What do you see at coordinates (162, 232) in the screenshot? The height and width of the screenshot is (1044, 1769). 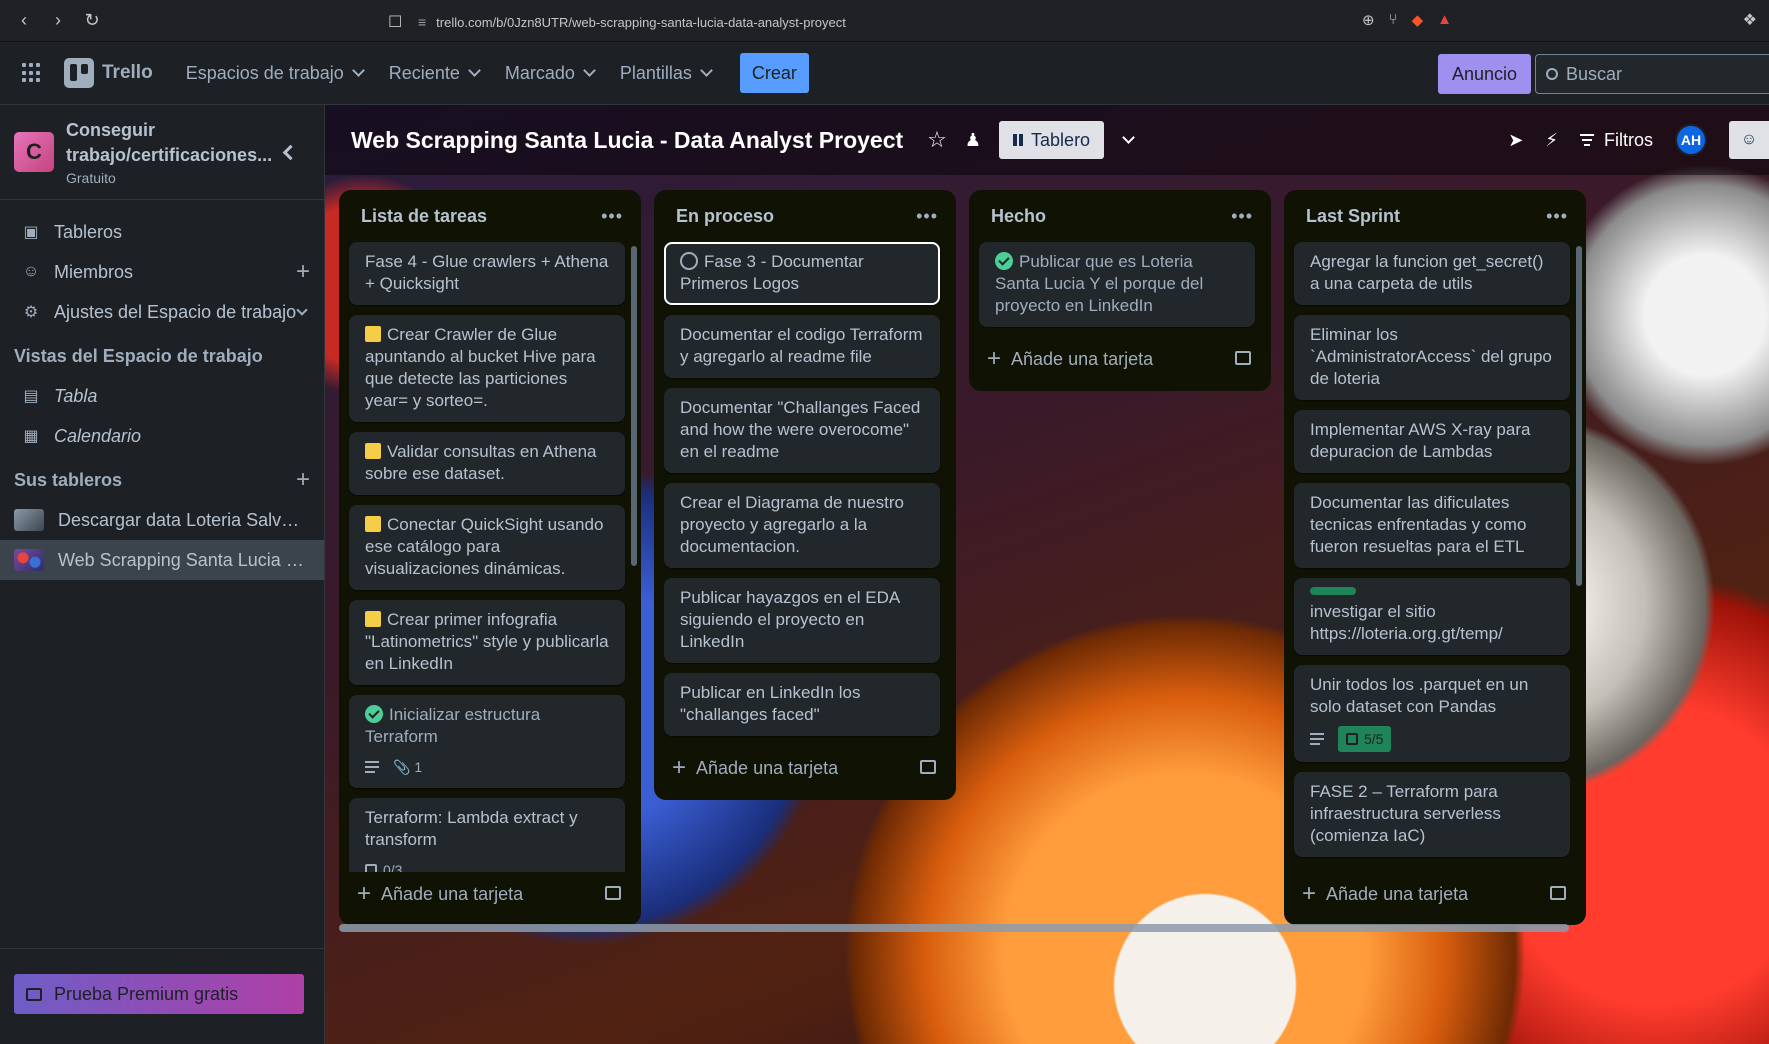 I see `sidebar-item-boards: ▣ Tableros` at bounding box center [162, 232].